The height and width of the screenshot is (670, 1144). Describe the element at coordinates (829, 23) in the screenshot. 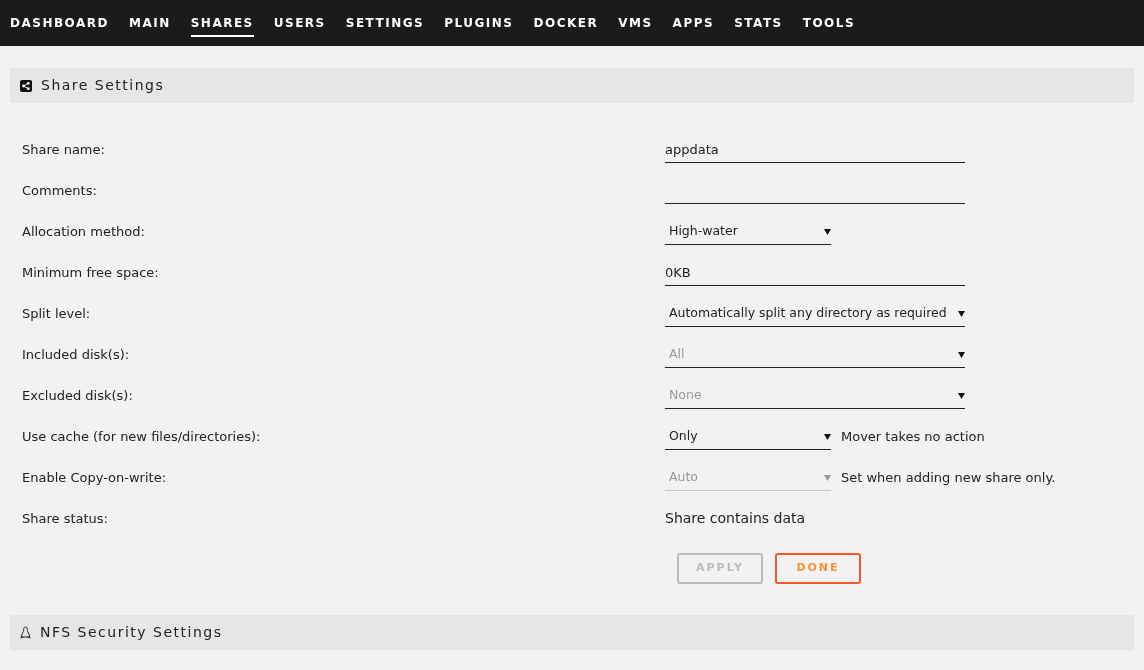

I see `nav-tab: TOOLS` at that location.